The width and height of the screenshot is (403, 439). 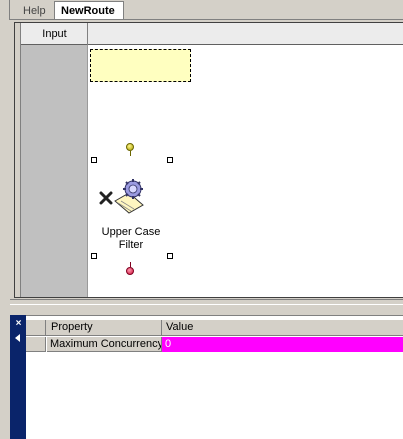 I want to click on input-pin-icon, so click(x=130, y=147).